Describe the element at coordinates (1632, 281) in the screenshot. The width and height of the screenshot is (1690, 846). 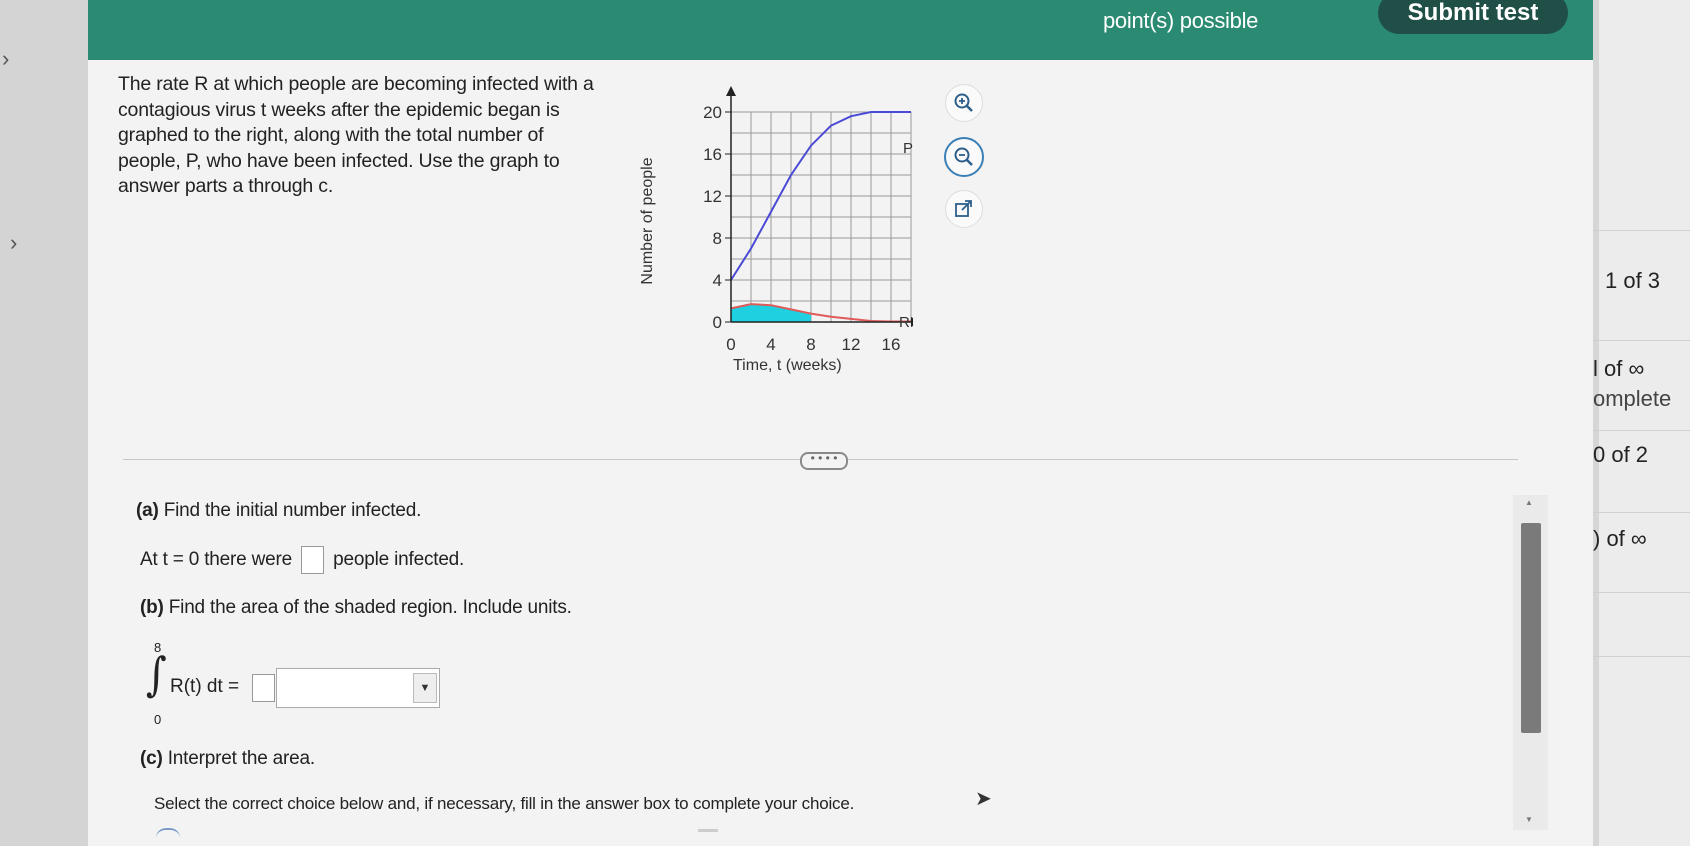
I see `nav-item-1: 1 of 3` at that location.